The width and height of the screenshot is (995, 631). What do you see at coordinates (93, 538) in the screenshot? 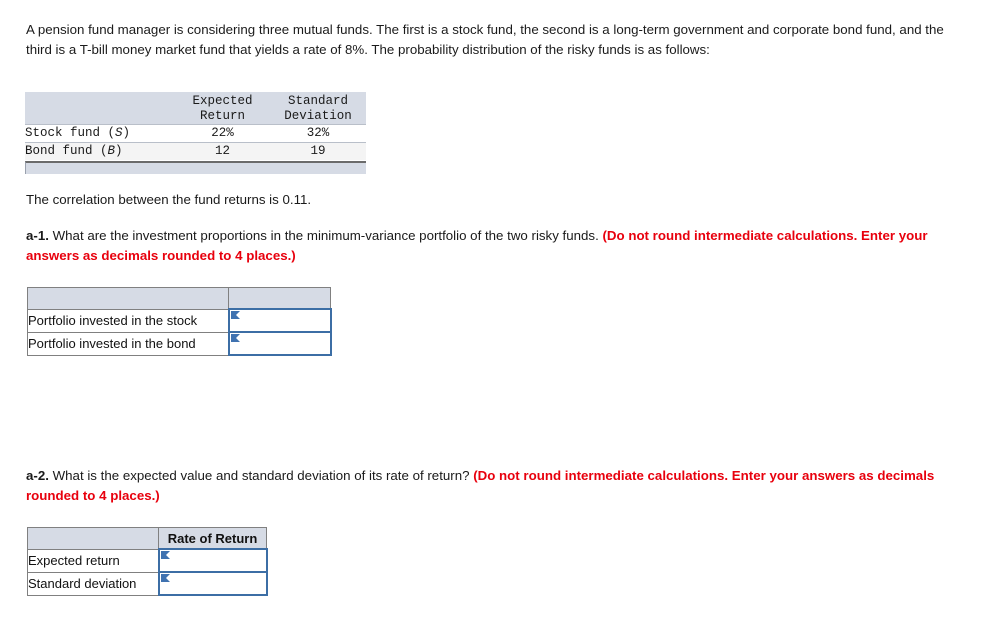
I see `answer-a2-header-blank` at bounding box center [93, 538].